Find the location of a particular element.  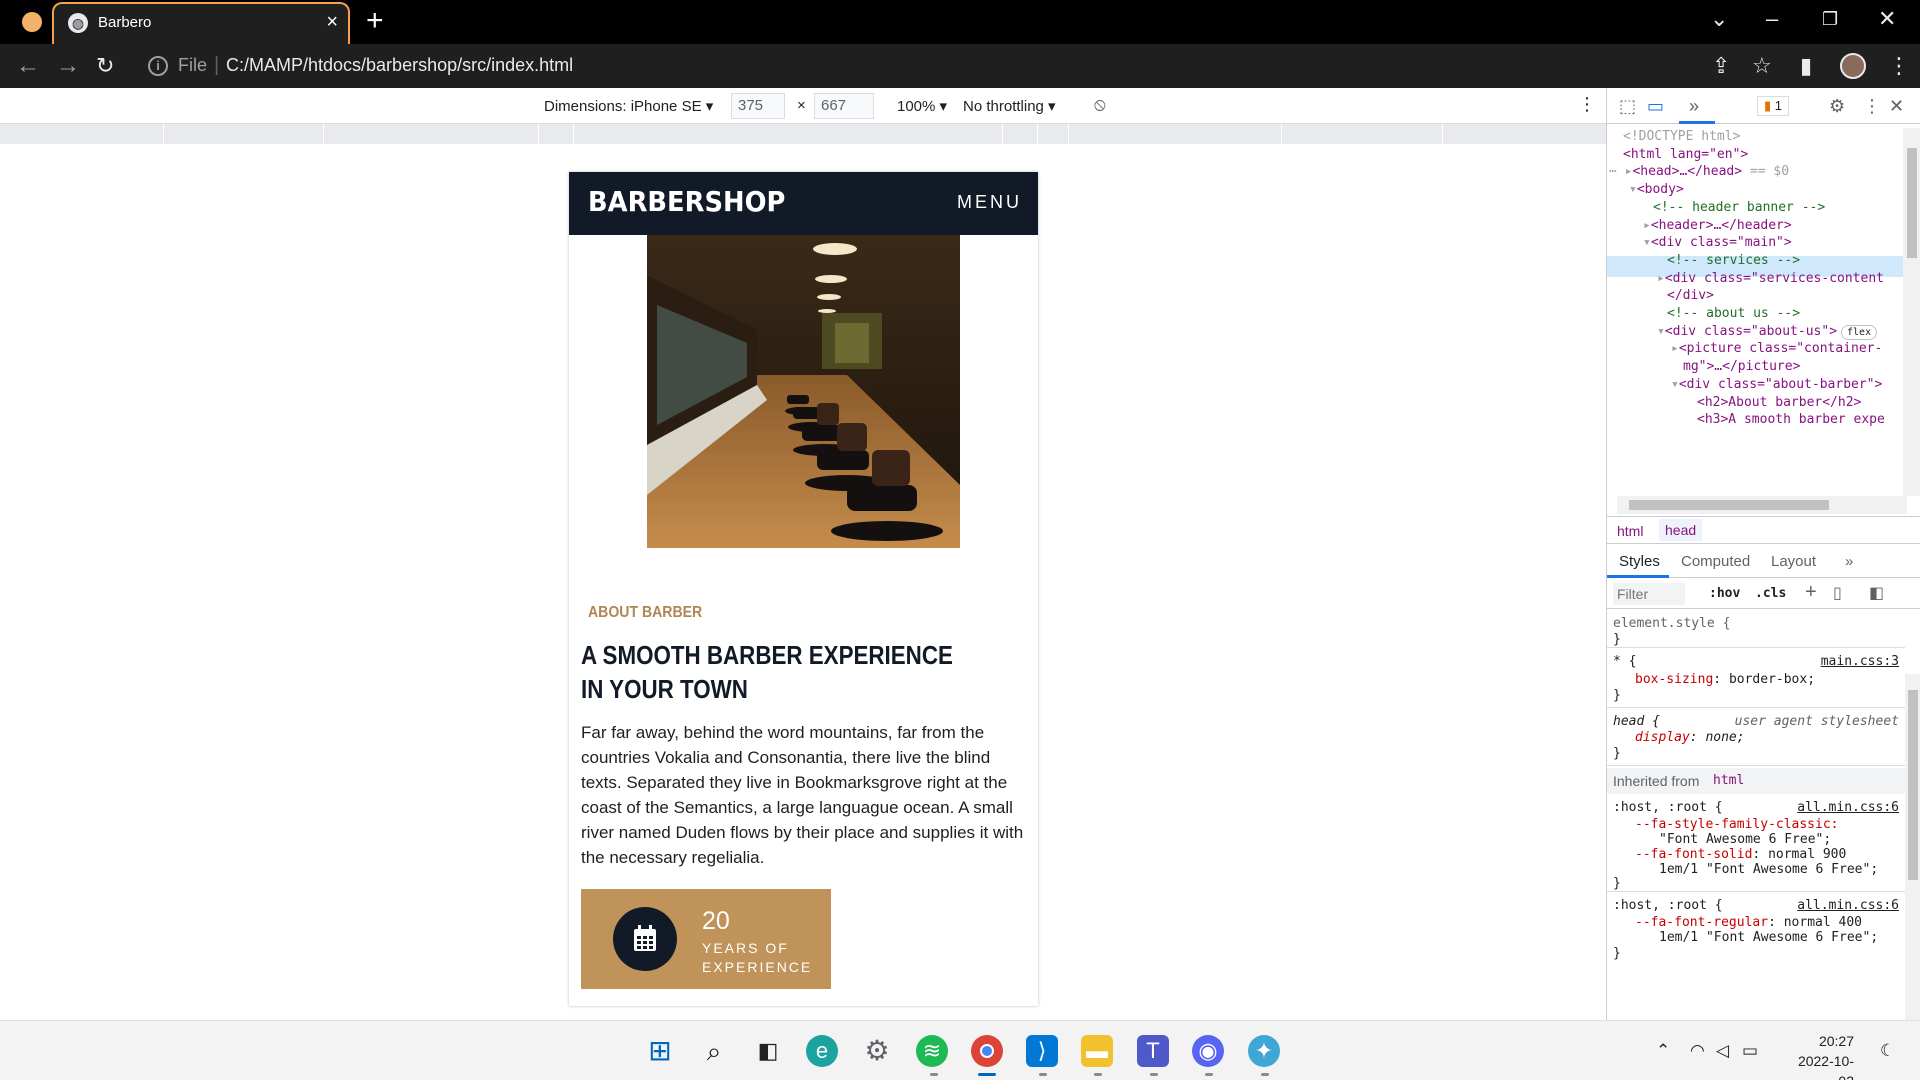

reload-button: ↻ is located at coordinates (105, 66).